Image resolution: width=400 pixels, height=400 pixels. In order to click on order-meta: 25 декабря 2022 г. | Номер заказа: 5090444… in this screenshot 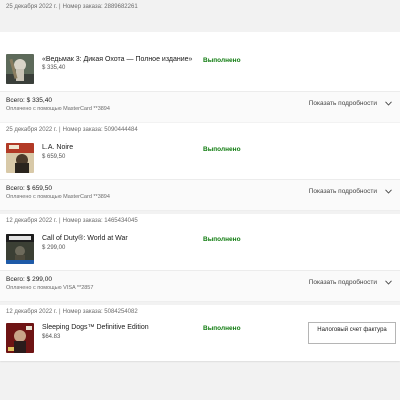, I will do `click(72, 130)`.